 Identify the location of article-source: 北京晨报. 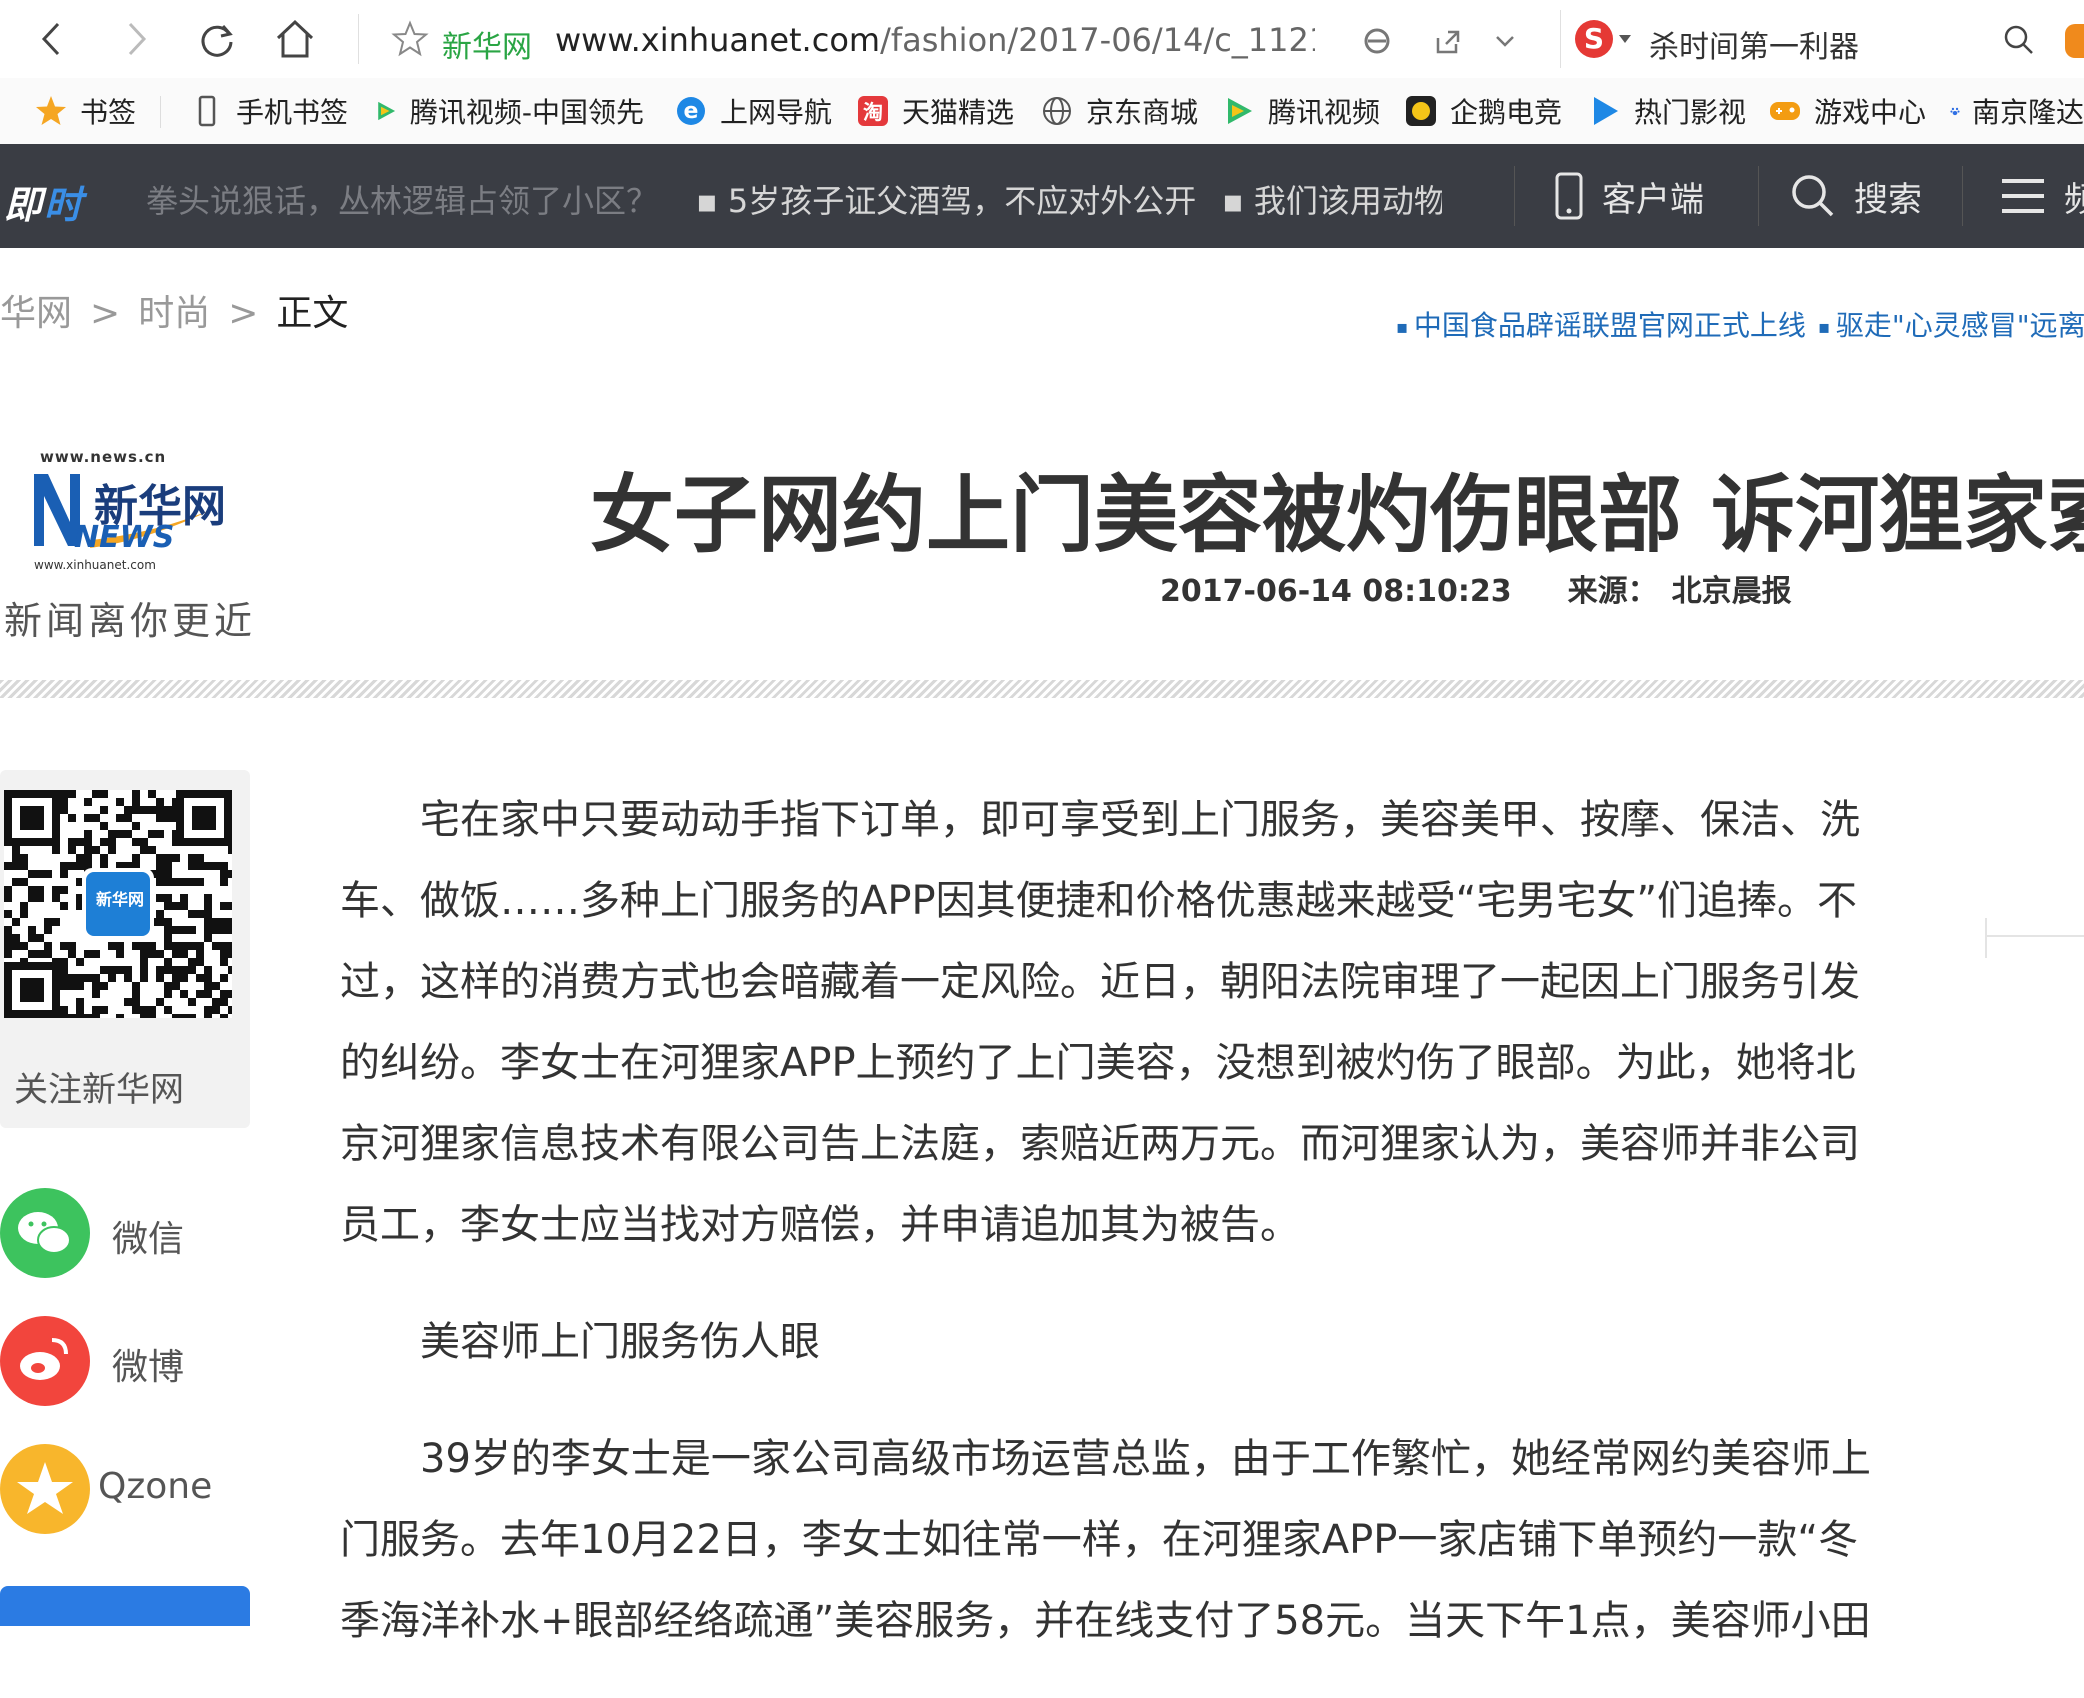
(1732, 591).